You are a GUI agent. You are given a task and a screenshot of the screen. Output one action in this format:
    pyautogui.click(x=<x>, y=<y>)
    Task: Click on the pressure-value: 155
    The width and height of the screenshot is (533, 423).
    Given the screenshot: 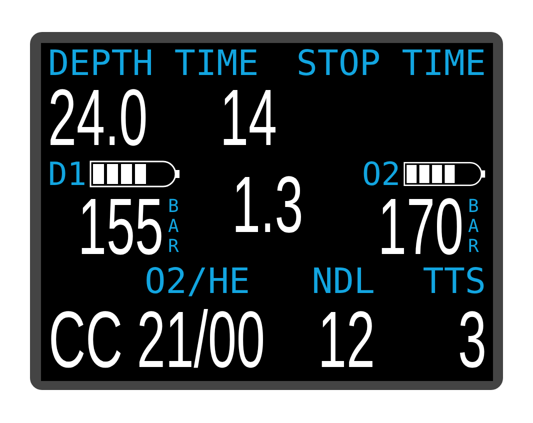 What is the action you would take?
    pyautogui.click(x=120, y=227)
    